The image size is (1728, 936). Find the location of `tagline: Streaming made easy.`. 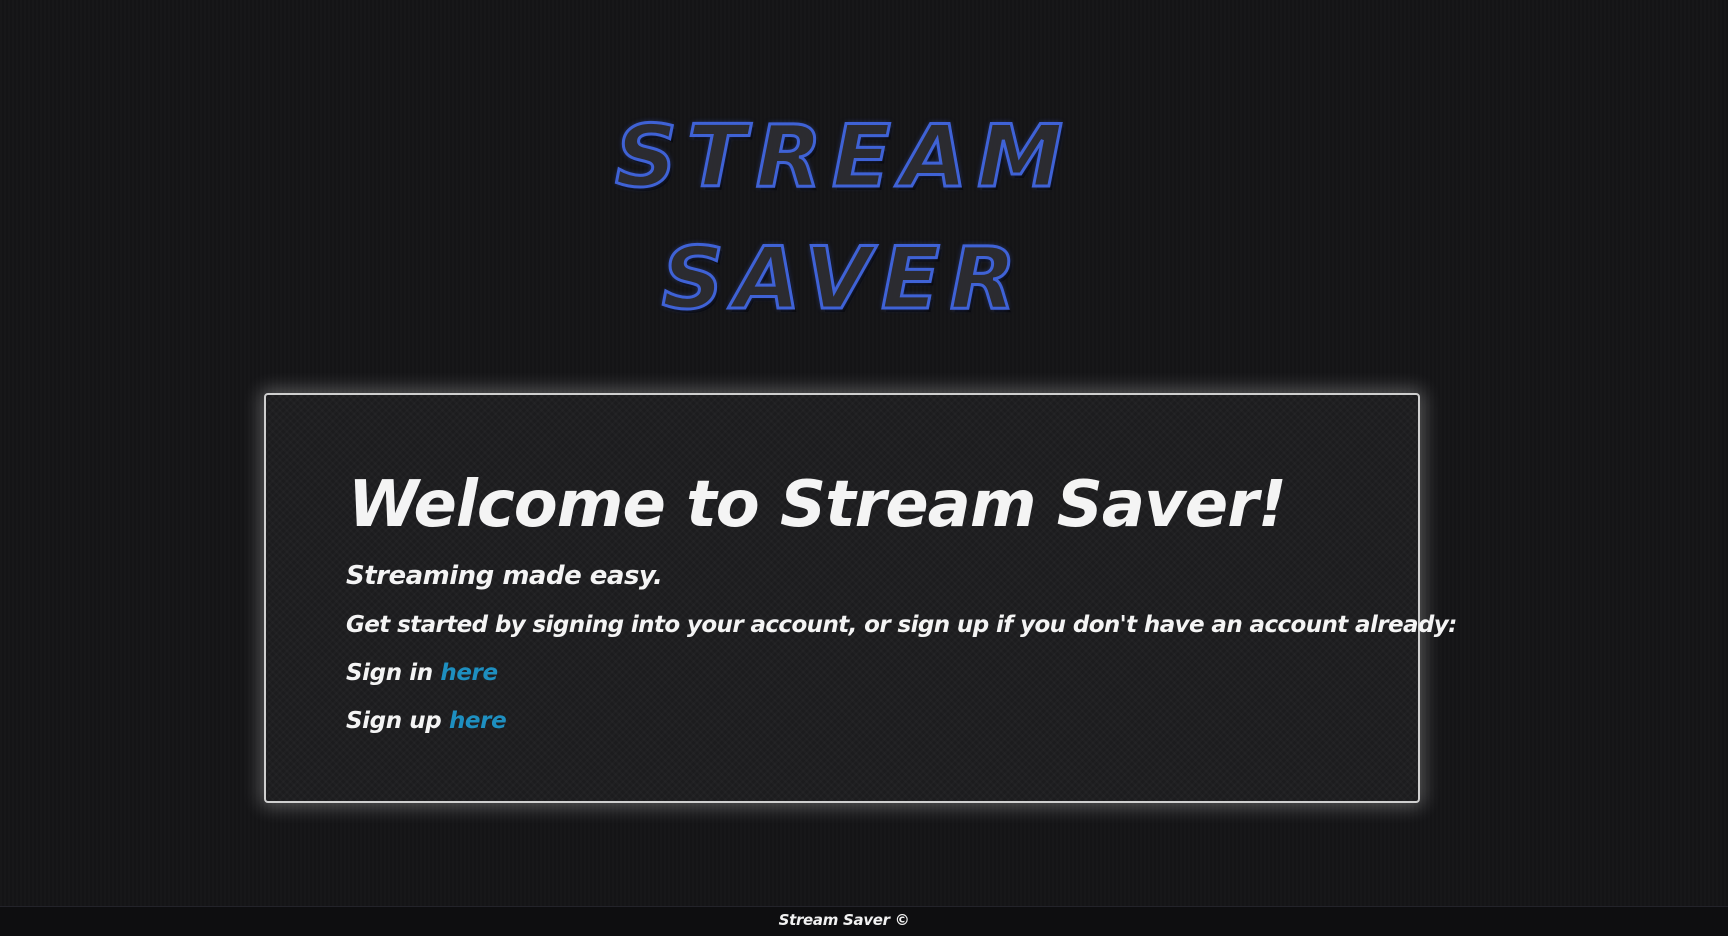

tagline: Streaming made easy. is located at coordinates (504, 576).